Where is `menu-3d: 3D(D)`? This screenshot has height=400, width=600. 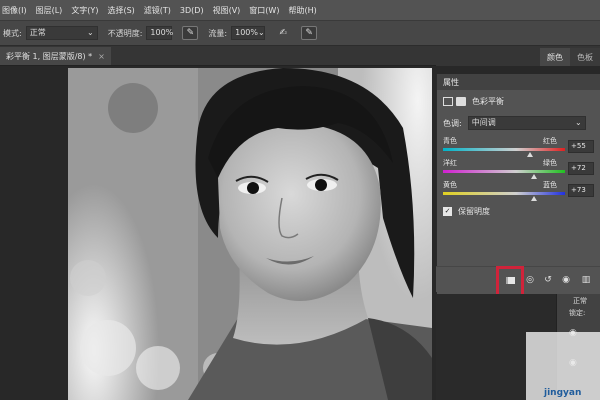
menu-3d: 3D(D) is located at coordinates (192, 10).